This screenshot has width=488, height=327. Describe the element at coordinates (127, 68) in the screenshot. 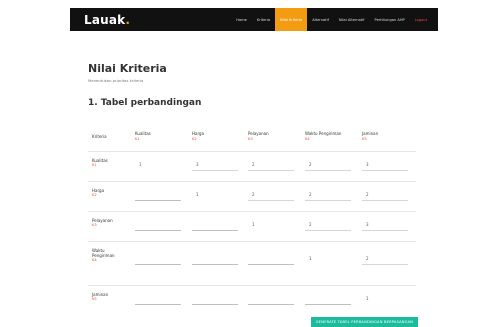

I see `page-title: Nilai Kriteria` at that location.